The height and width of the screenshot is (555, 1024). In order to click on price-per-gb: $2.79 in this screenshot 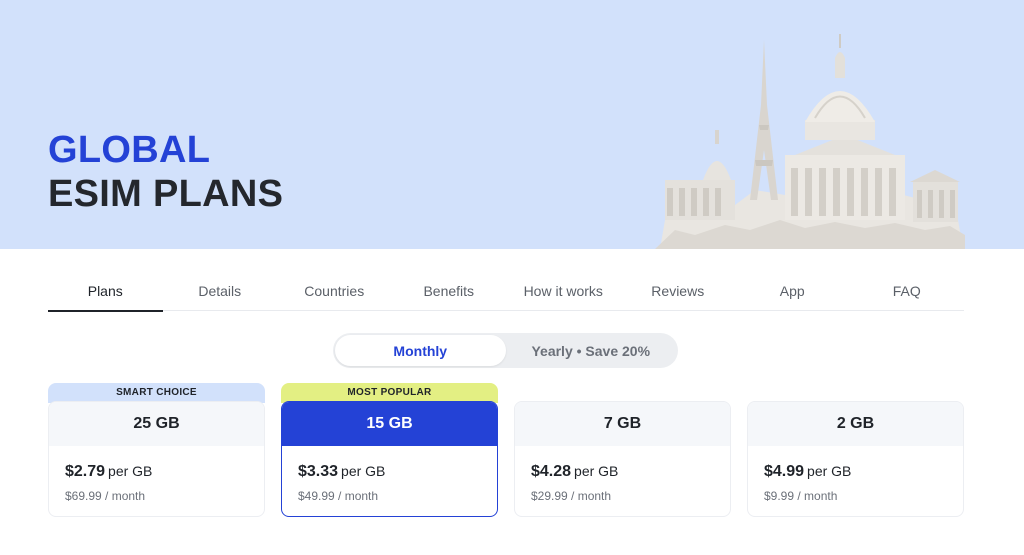, I will do `click(85, 471)`.